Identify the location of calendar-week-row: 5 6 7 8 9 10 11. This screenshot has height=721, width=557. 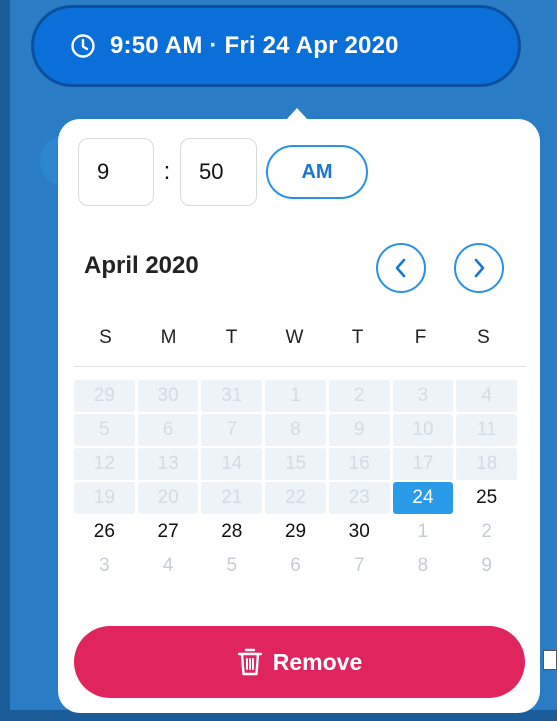
(297, 430).